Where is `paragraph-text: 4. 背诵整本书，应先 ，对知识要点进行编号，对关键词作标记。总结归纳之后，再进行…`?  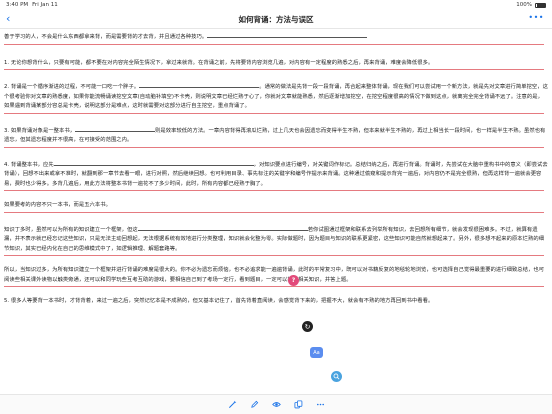 paragraph-text: 4. 背诵整本书，应先 ，对知识要点进行编号，对关键词作标记。总结归纳之后，再进行… is located at coordinates (276, 175).